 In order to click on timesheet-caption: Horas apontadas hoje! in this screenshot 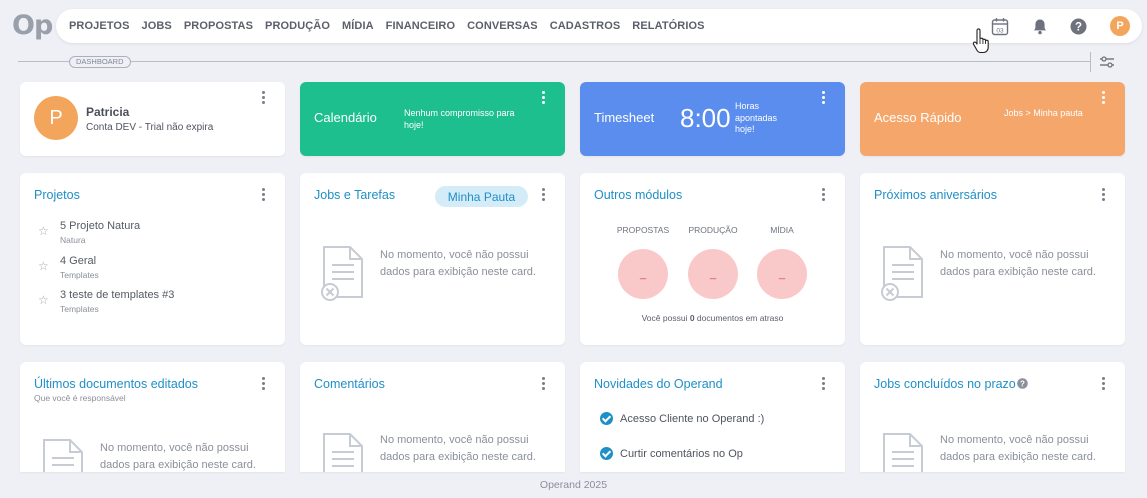, I will do `click(756, 117)`.